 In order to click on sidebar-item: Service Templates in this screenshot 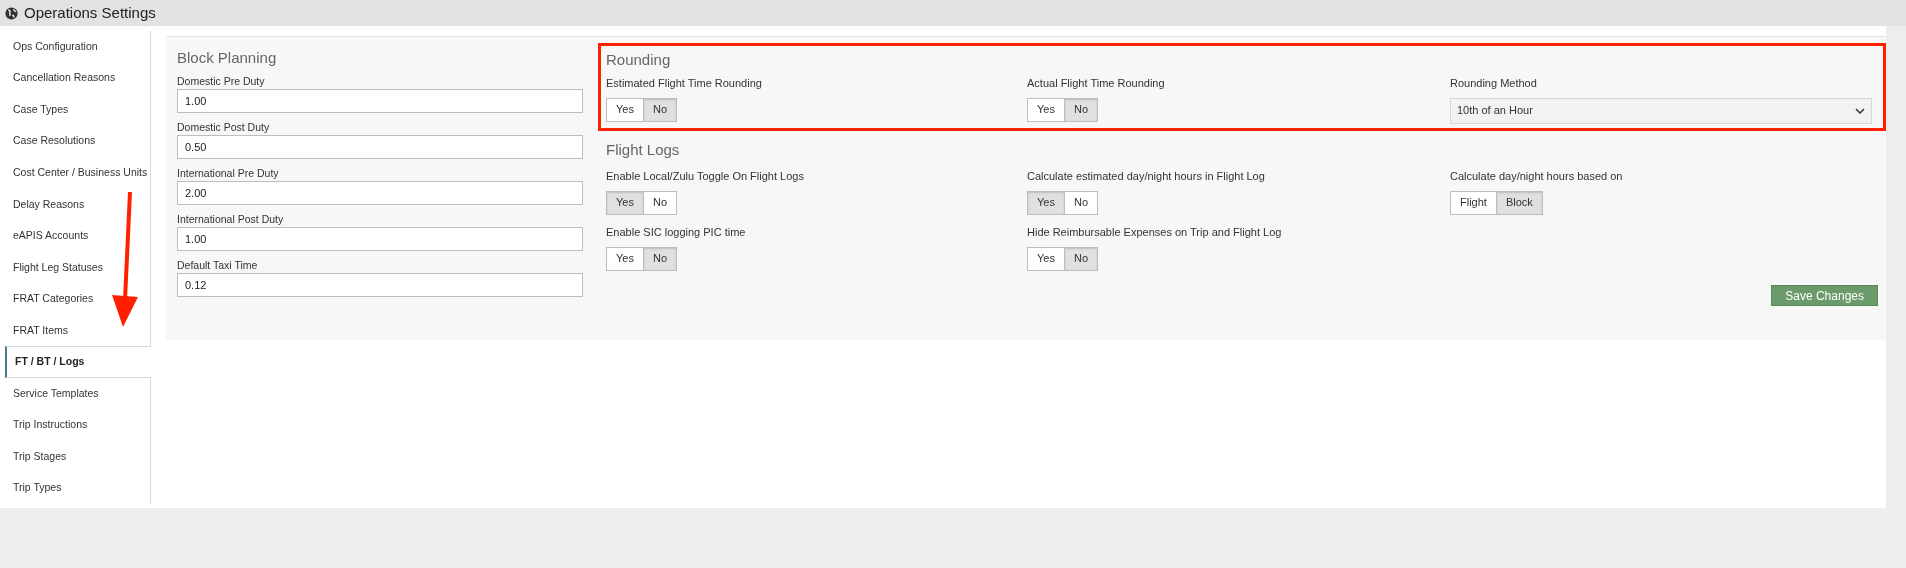, I will do `click(78, 393)`.